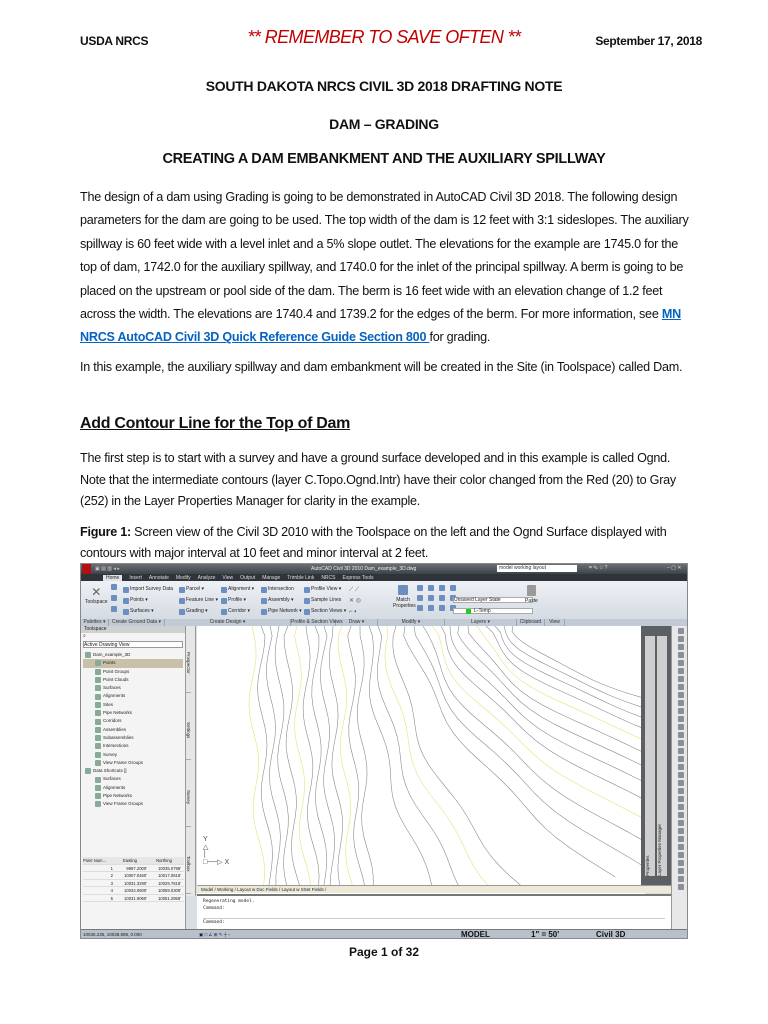 This screenshot has width=768, height=1024. What do you see at coordinates (237, 611) in the screenshot?
I see `corridor-button: Corridor ▾` at bounding box center [237, 611].